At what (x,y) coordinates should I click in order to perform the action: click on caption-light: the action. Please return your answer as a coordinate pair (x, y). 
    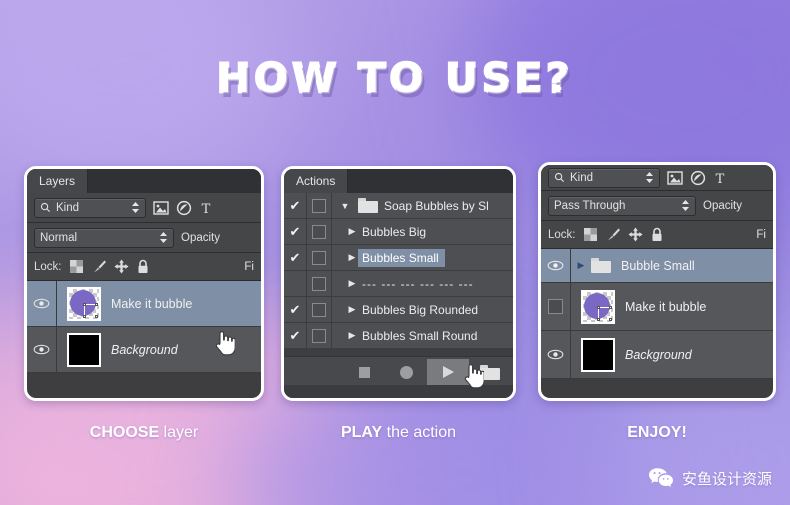
    Looking at the image, I should click on (419, 432).